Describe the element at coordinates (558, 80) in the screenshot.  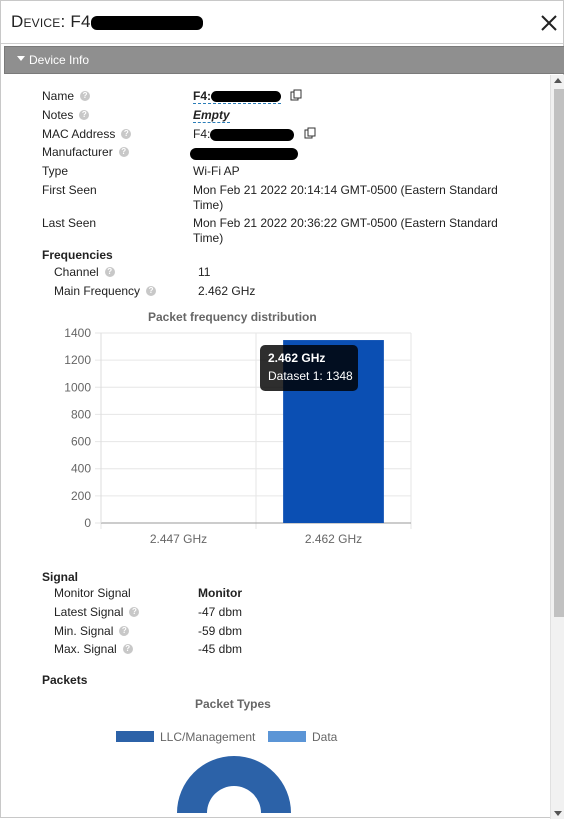
I see `scroll-up-icon` at that location.